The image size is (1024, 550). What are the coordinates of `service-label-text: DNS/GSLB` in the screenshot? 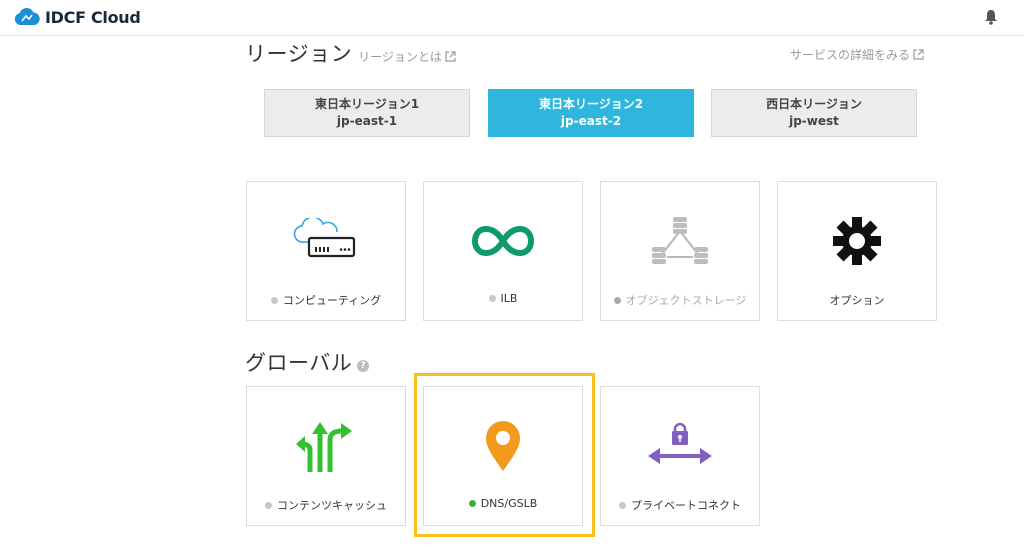 It's located at (509, 503).